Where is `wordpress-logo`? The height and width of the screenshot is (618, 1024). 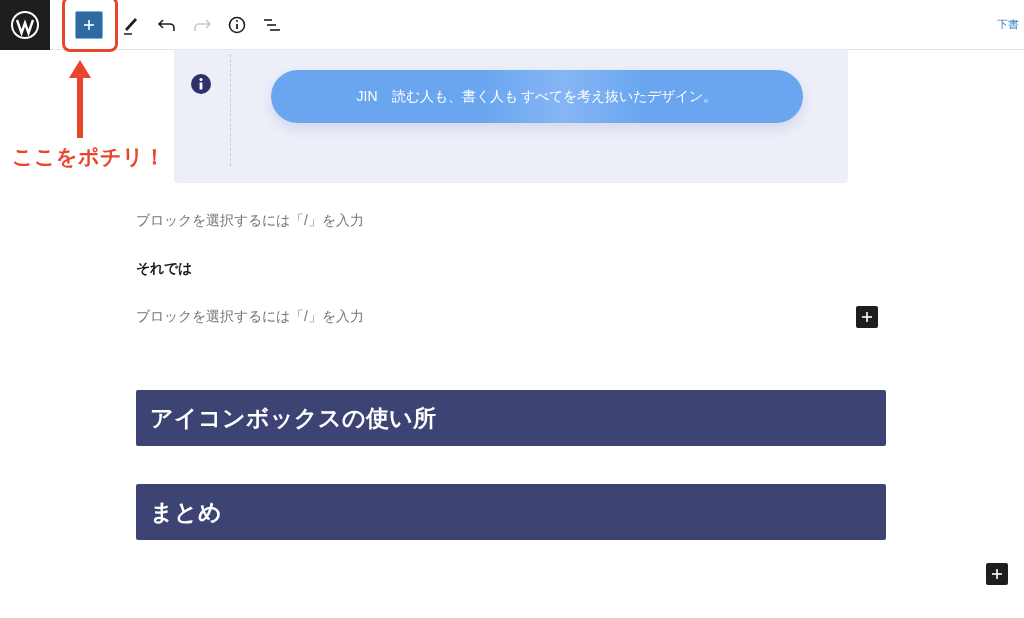 wordpress-logo is located at coordinates (25, 25).